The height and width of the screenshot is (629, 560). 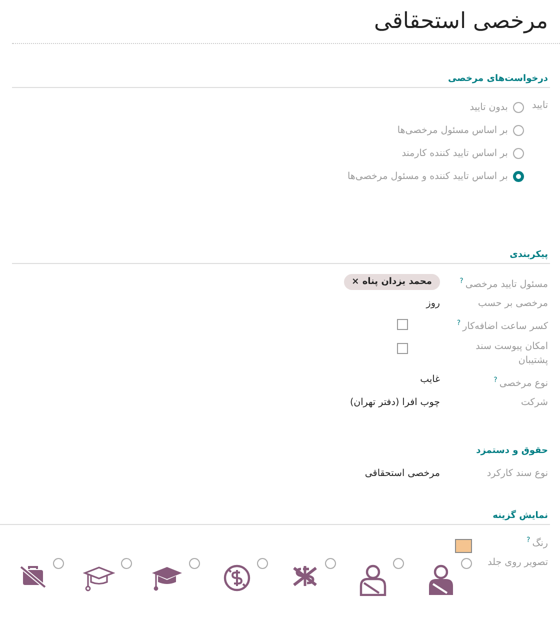 What do you see at coordinates (463, 153) in the screenshot?
I see `radio-option: بر اساس تایید کننده کارمند` at bounding box center [463, 153].